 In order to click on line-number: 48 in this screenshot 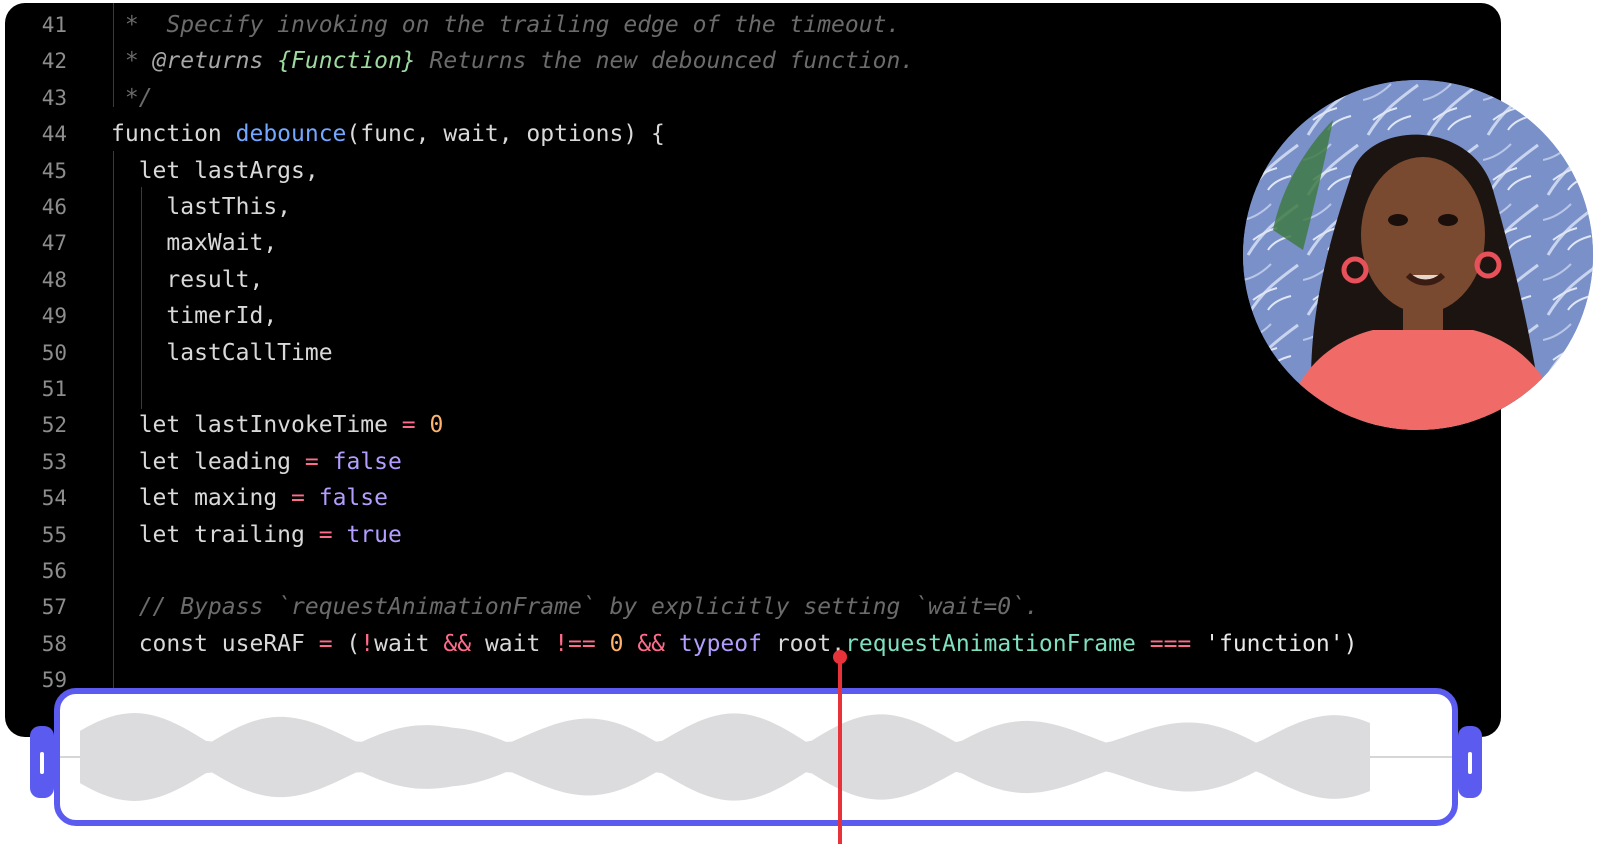, I will do `click(54, 279)`.